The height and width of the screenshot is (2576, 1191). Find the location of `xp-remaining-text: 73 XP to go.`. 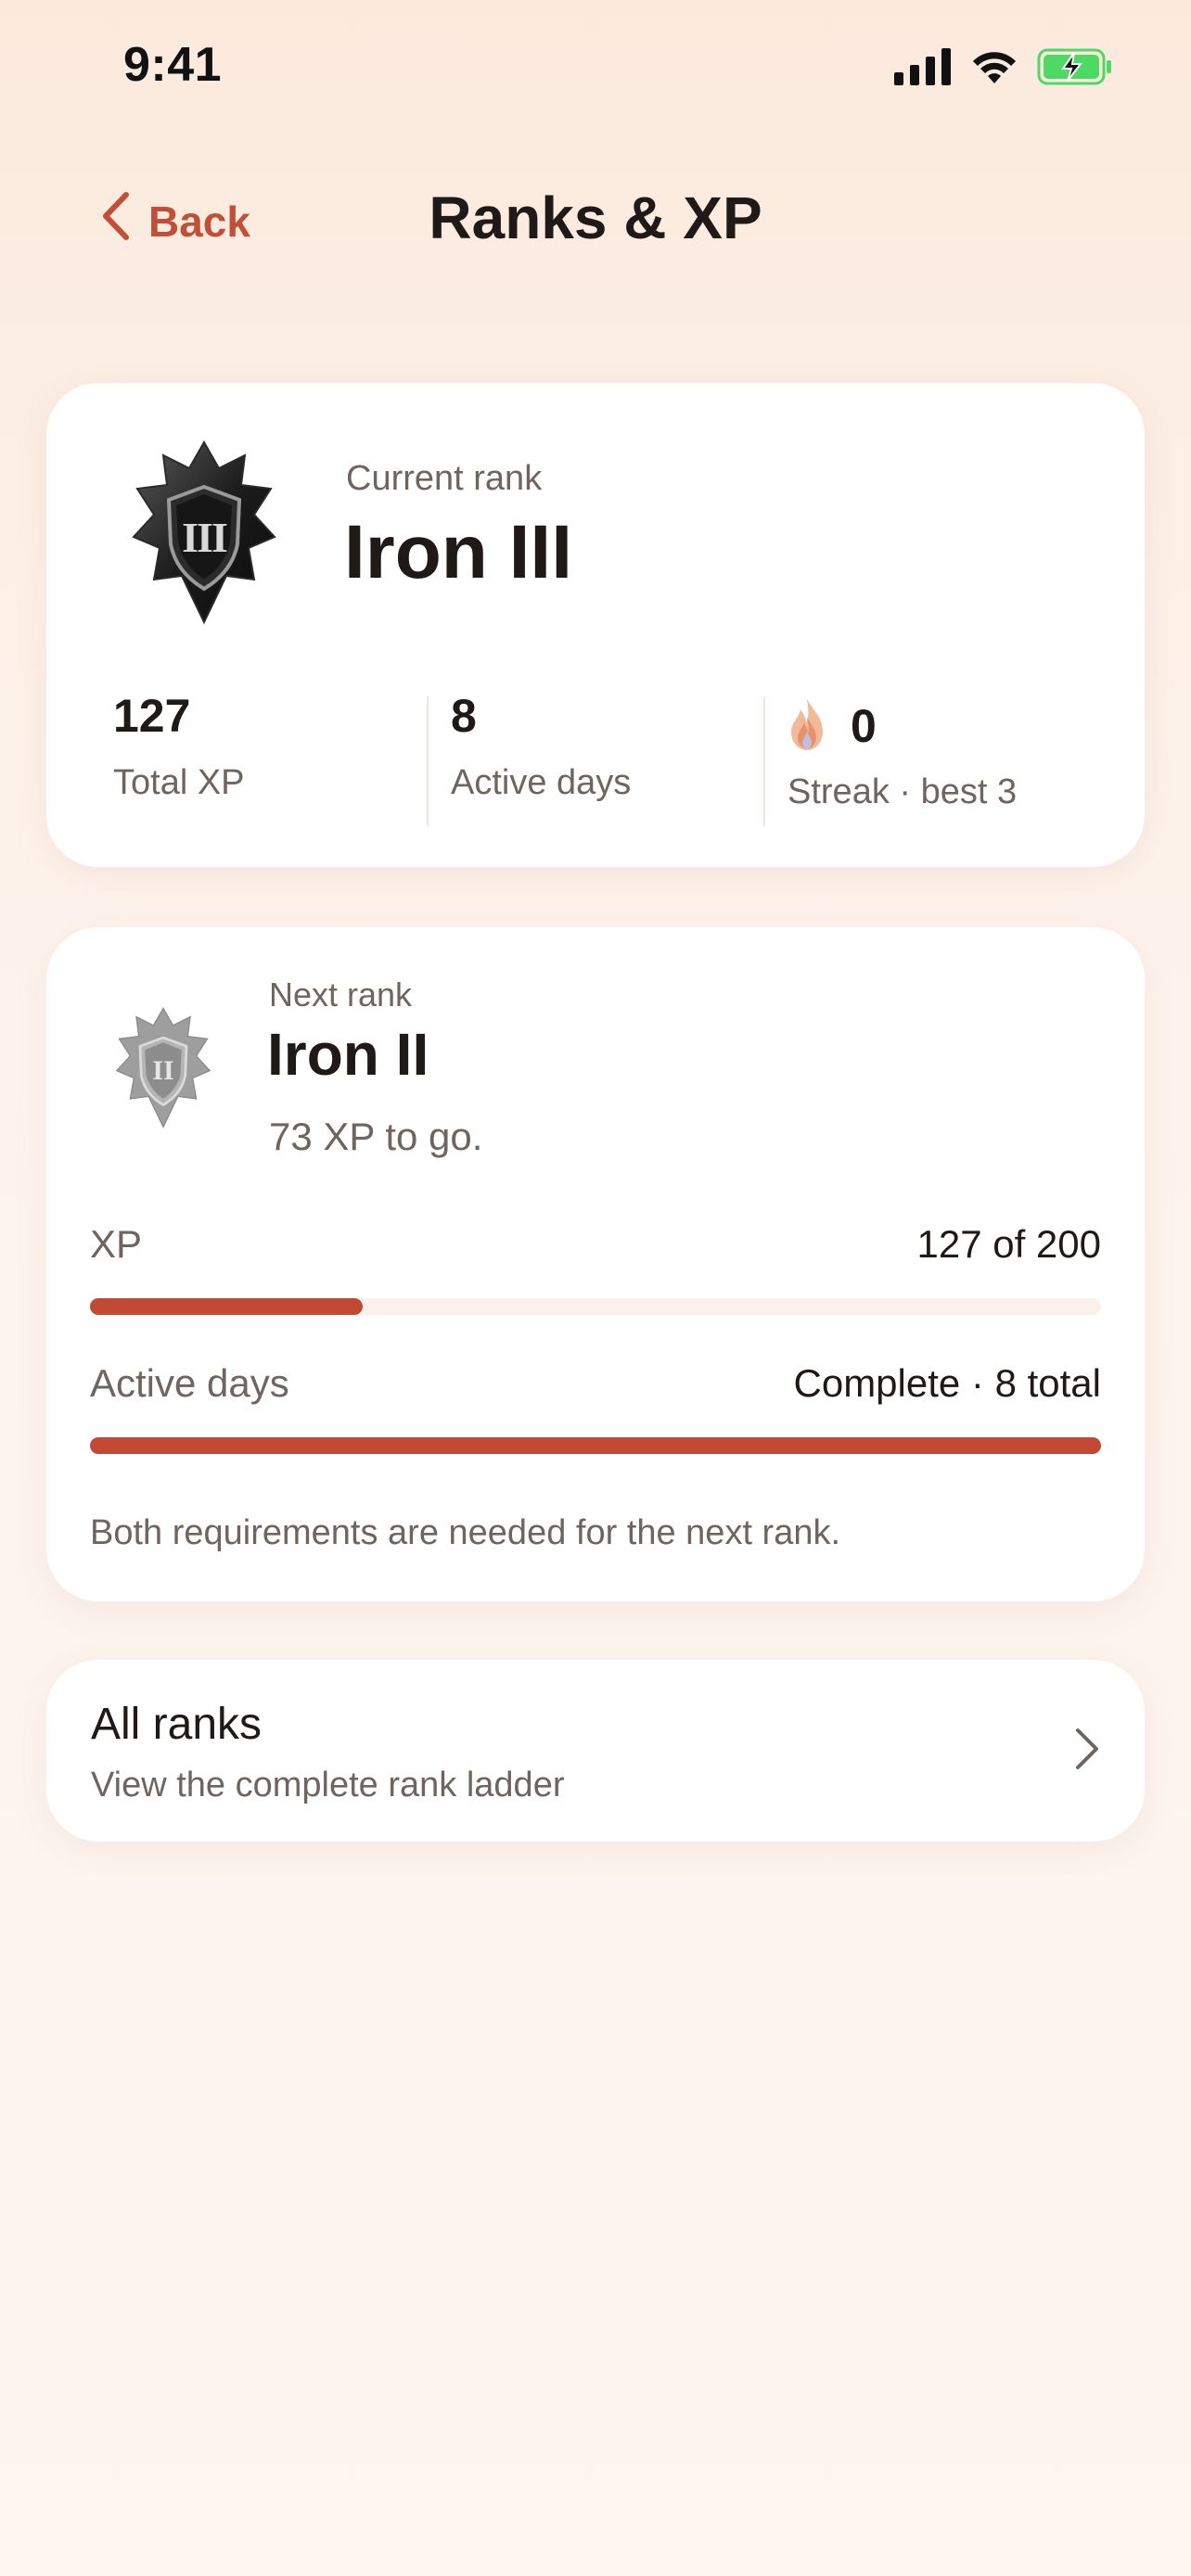

xp-remaining-text: 73 XP to go. is located at coordinates (376, 1136).